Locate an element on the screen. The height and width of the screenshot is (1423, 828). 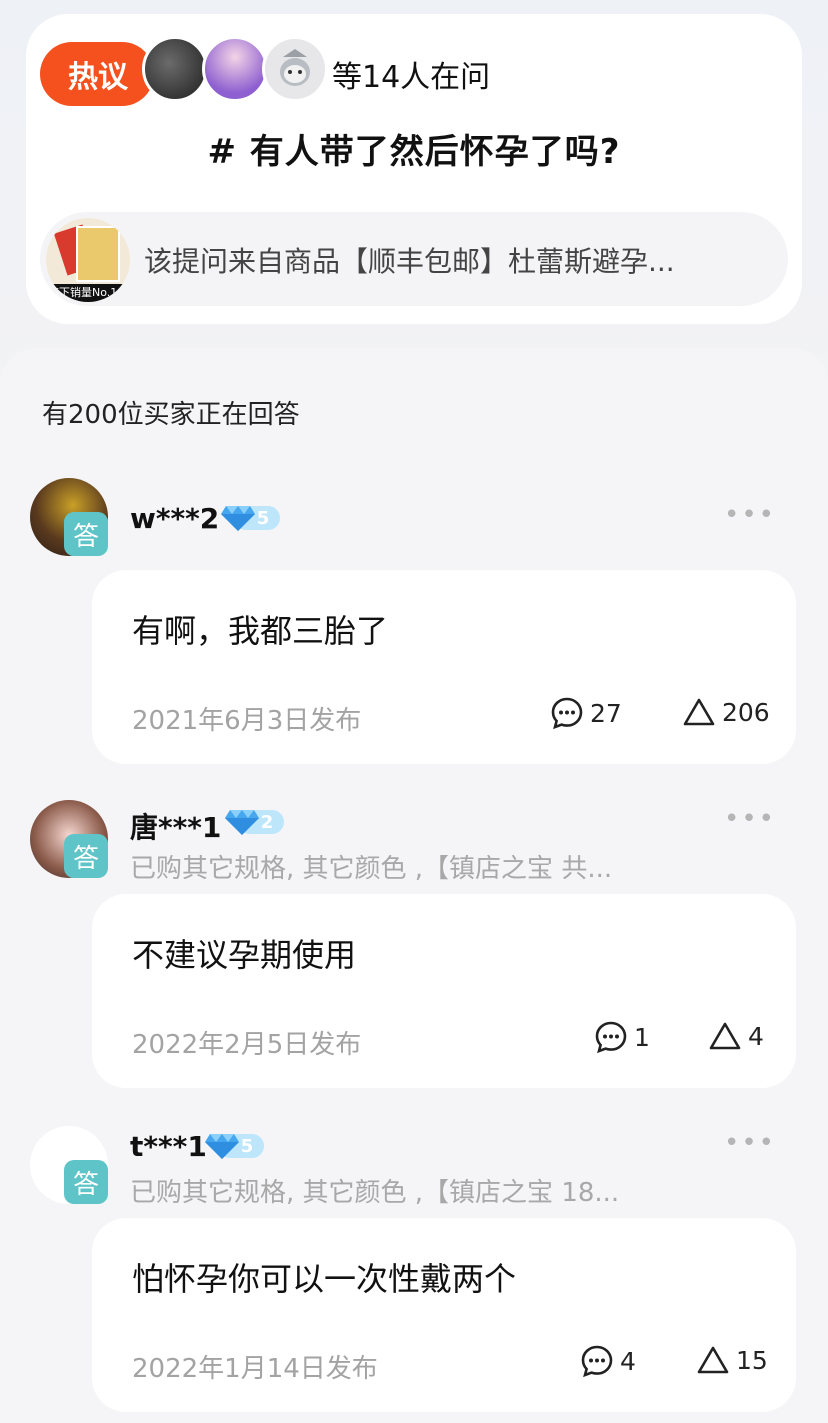
answer-text: 有啊，我都三胎了 is located at coordinates (260, 631).